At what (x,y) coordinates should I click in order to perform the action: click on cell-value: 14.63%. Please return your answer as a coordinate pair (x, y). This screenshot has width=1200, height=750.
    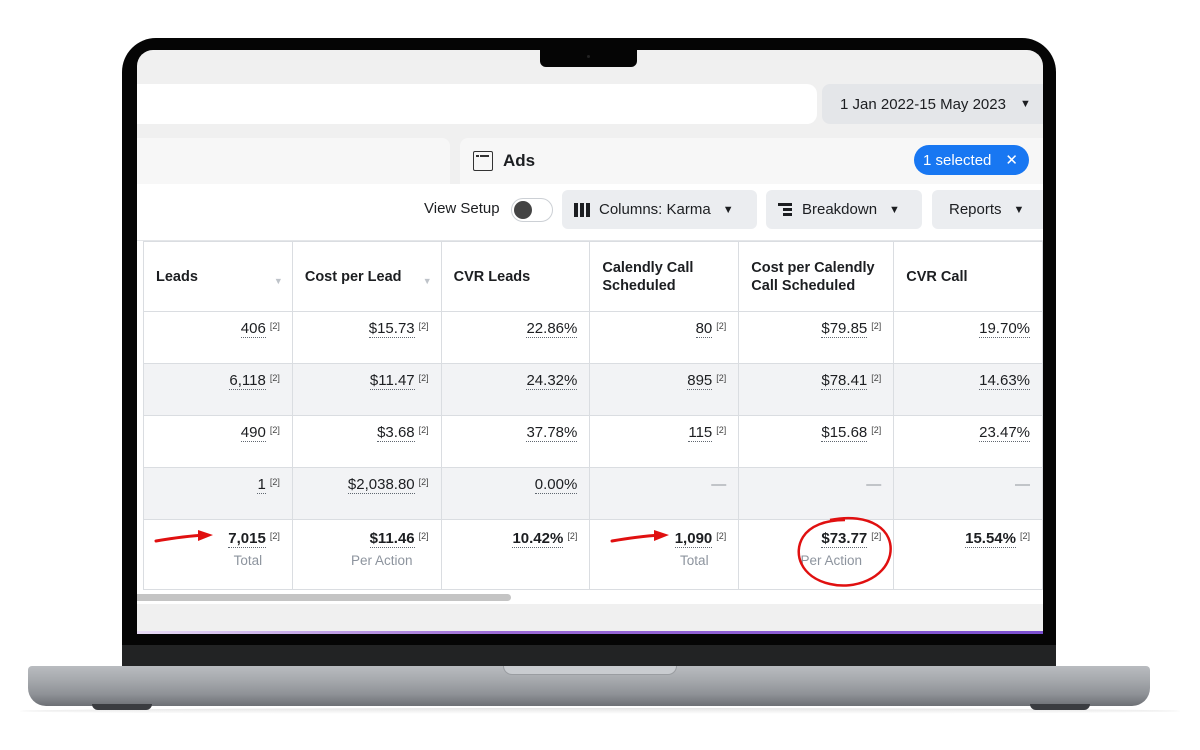
    Looking at the image, I should click on (1004, 381).